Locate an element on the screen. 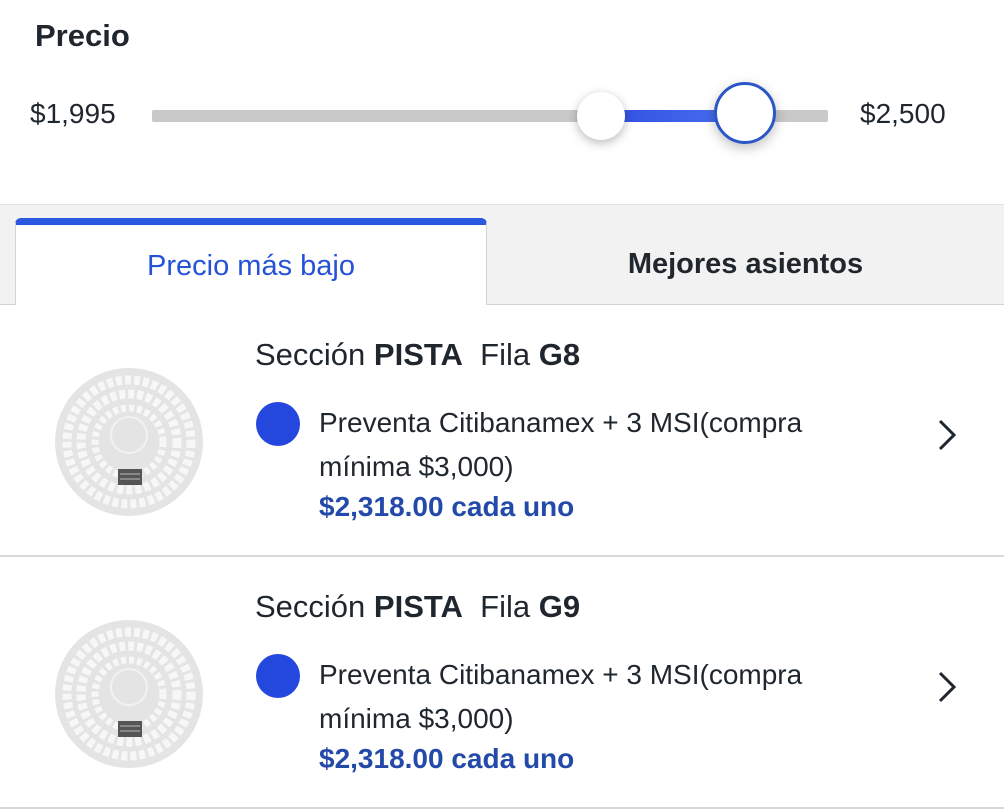 The image size is (1004, 810). price-min-handle is located at coordinates (601, 116).